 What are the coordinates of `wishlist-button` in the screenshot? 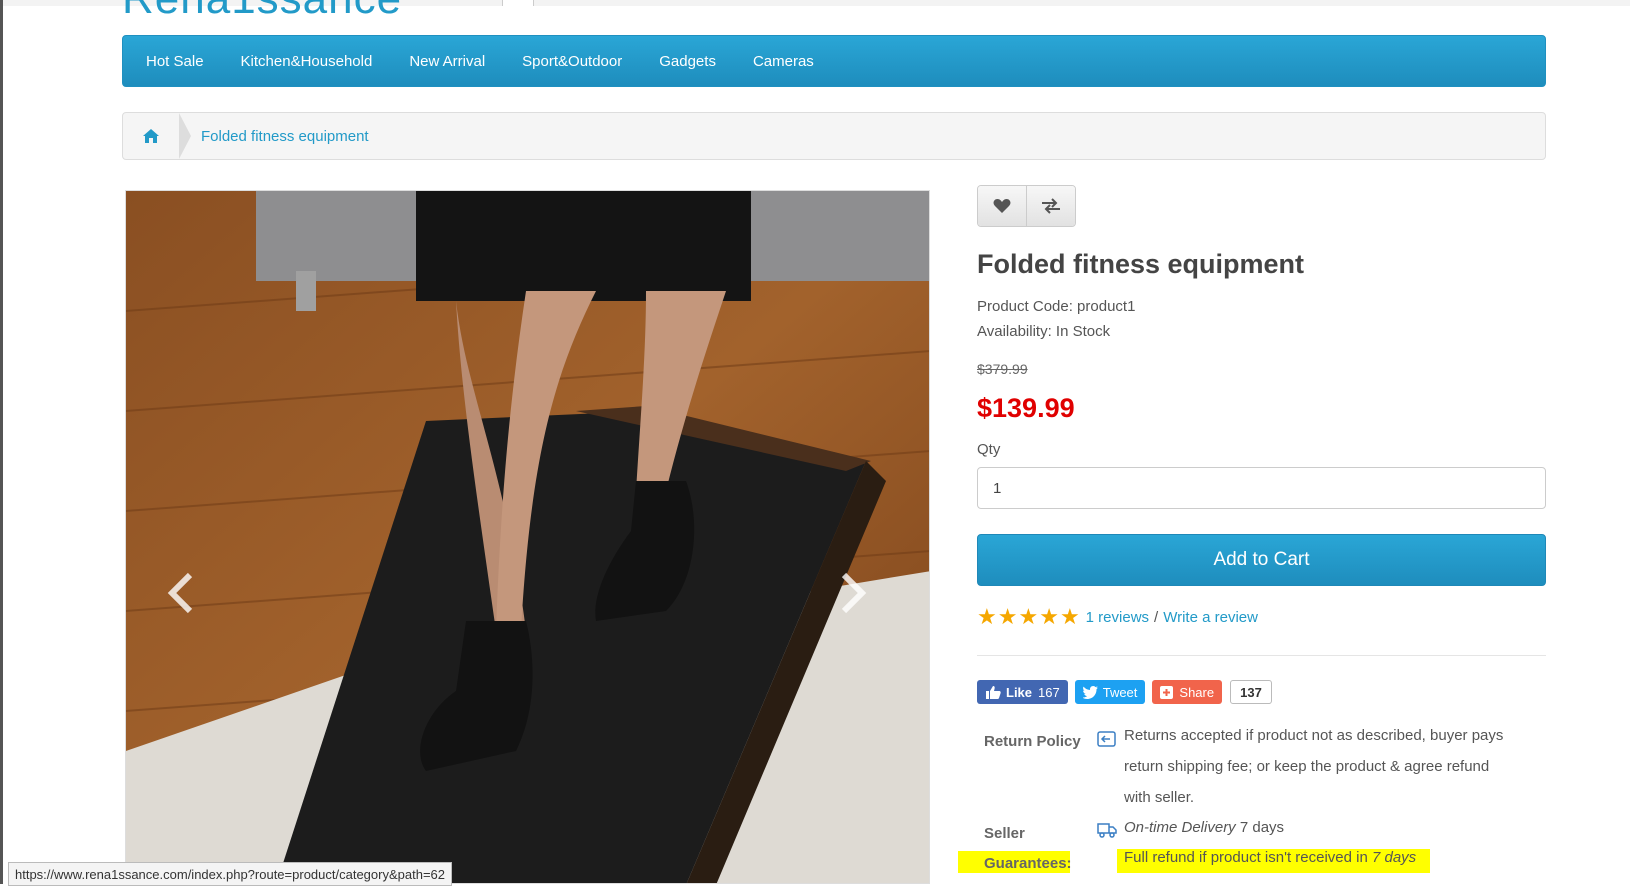 It's located at (1002, 206).